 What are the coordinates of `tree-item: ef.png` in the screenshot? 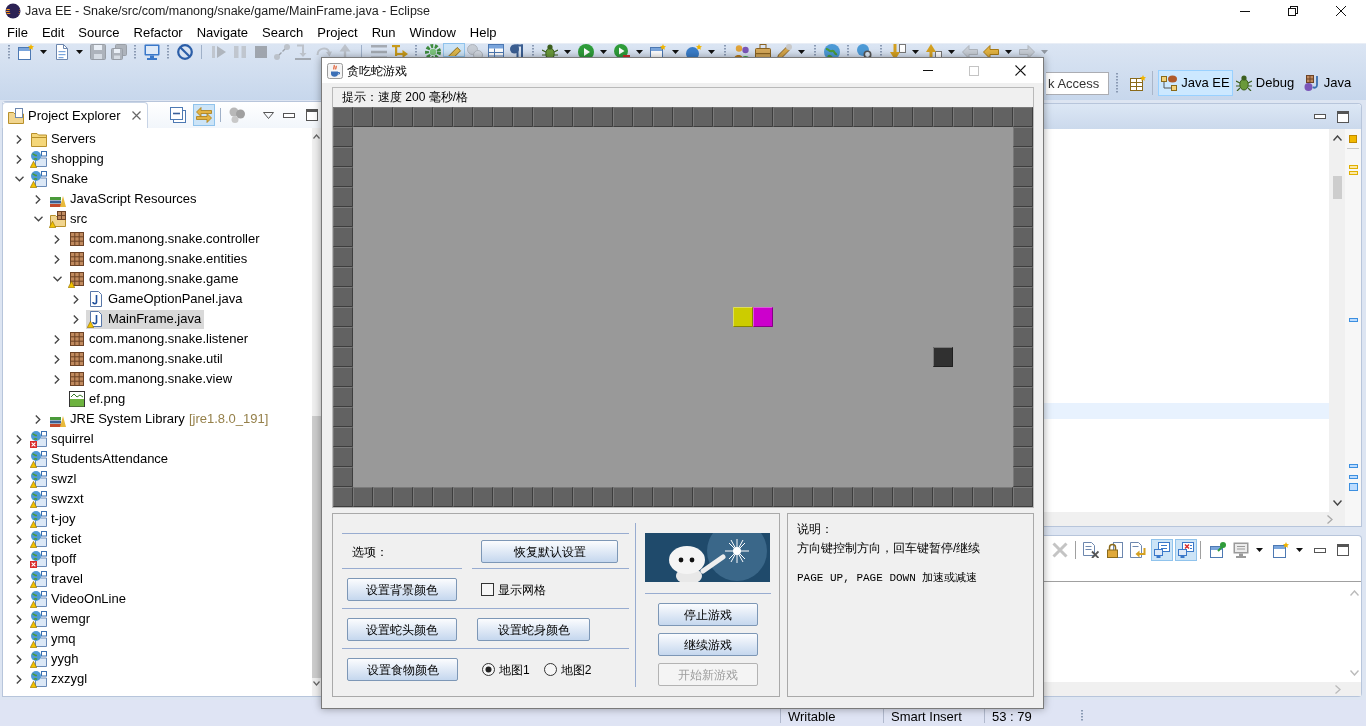 It's located at (98, 399).